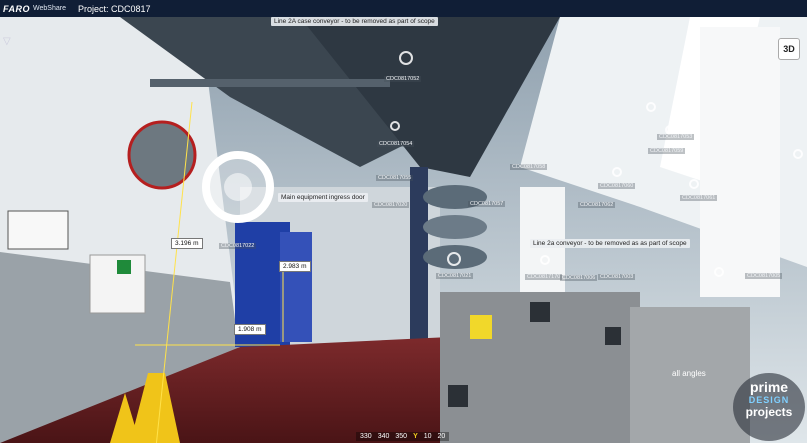 The image size is (807, 443). What do you see at coordinates (7, 41) in the screenshot?
I see `filter-icon: ▽` at bounding box center [7, 41].